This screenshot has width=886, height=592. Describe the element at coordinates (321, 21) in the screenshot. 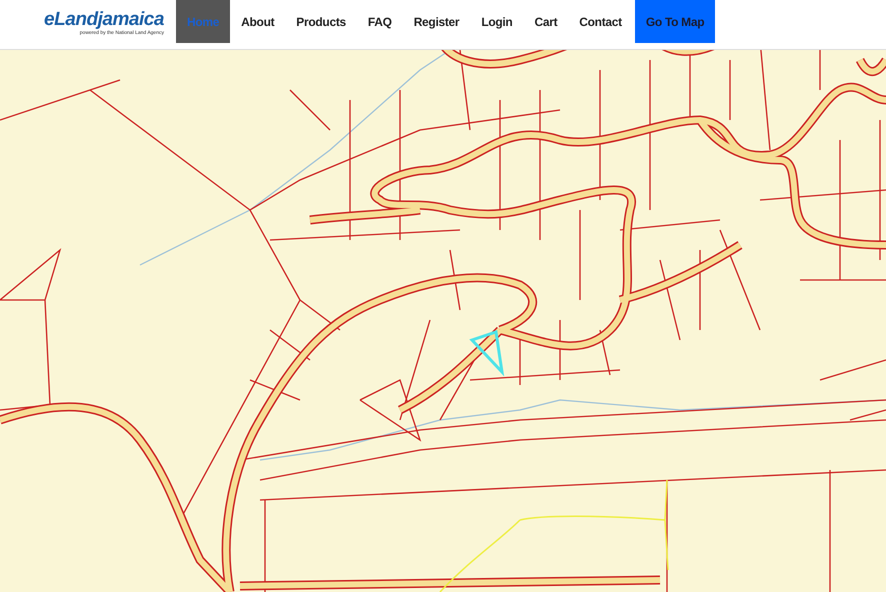

I see `nav-link: Products` at that location.